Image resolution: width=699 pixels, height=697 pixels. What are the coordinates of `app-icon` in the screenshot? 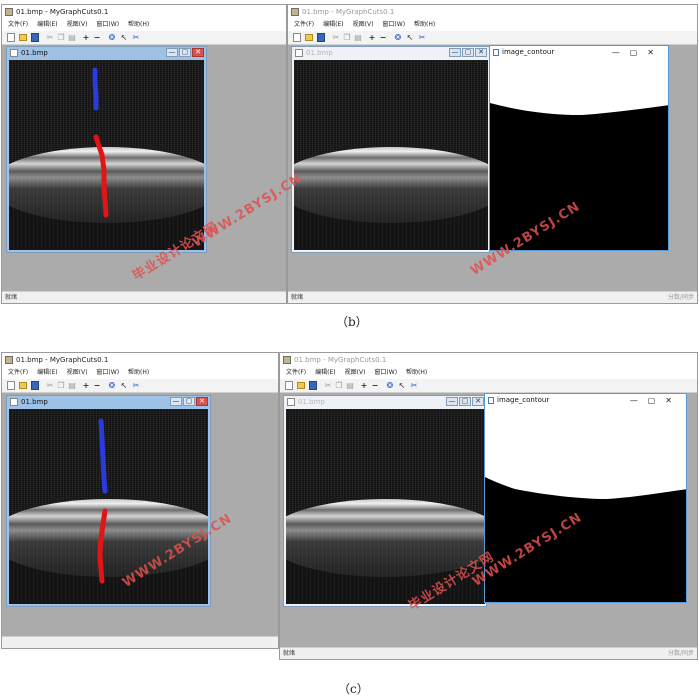 It's located at (9, 12).